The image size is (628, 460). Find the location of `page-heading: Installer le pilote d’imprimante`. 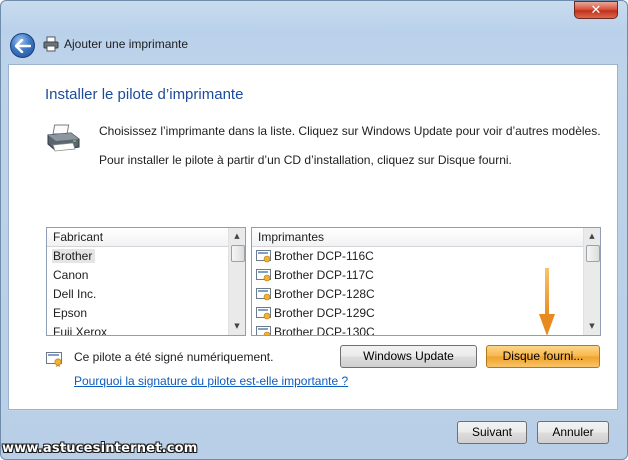

page-heading: Installer le pilote d’imprimante is located at coordinates (144, 94).